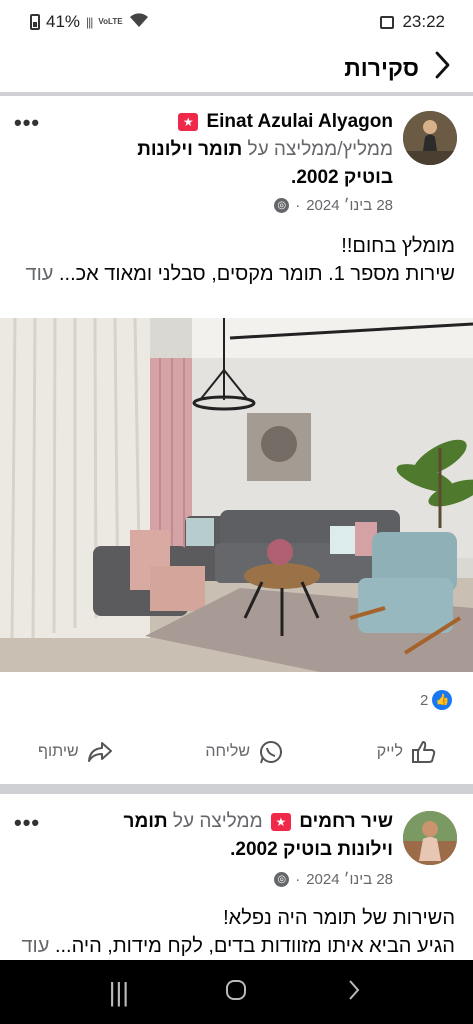  I want to click on status-bar: 41% ||| VoLTE 23:22, so click(236, 22).